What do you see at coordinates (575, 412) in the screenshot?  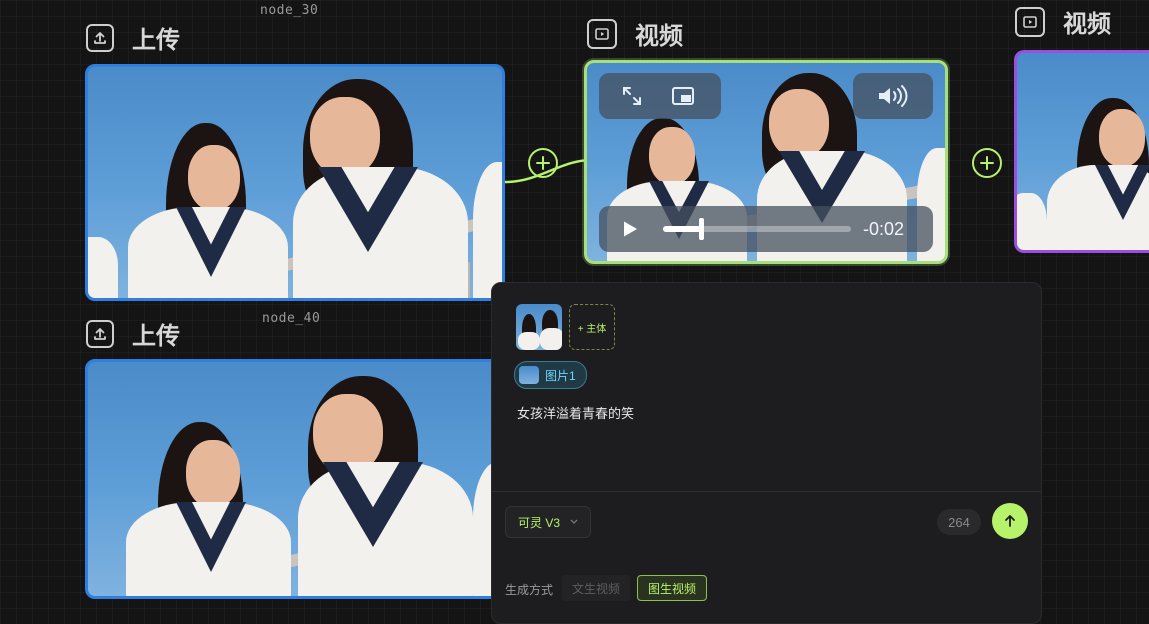 I see `prompt-text: 女孩洋溢着青春的笑` at bounding box center [575, 412].